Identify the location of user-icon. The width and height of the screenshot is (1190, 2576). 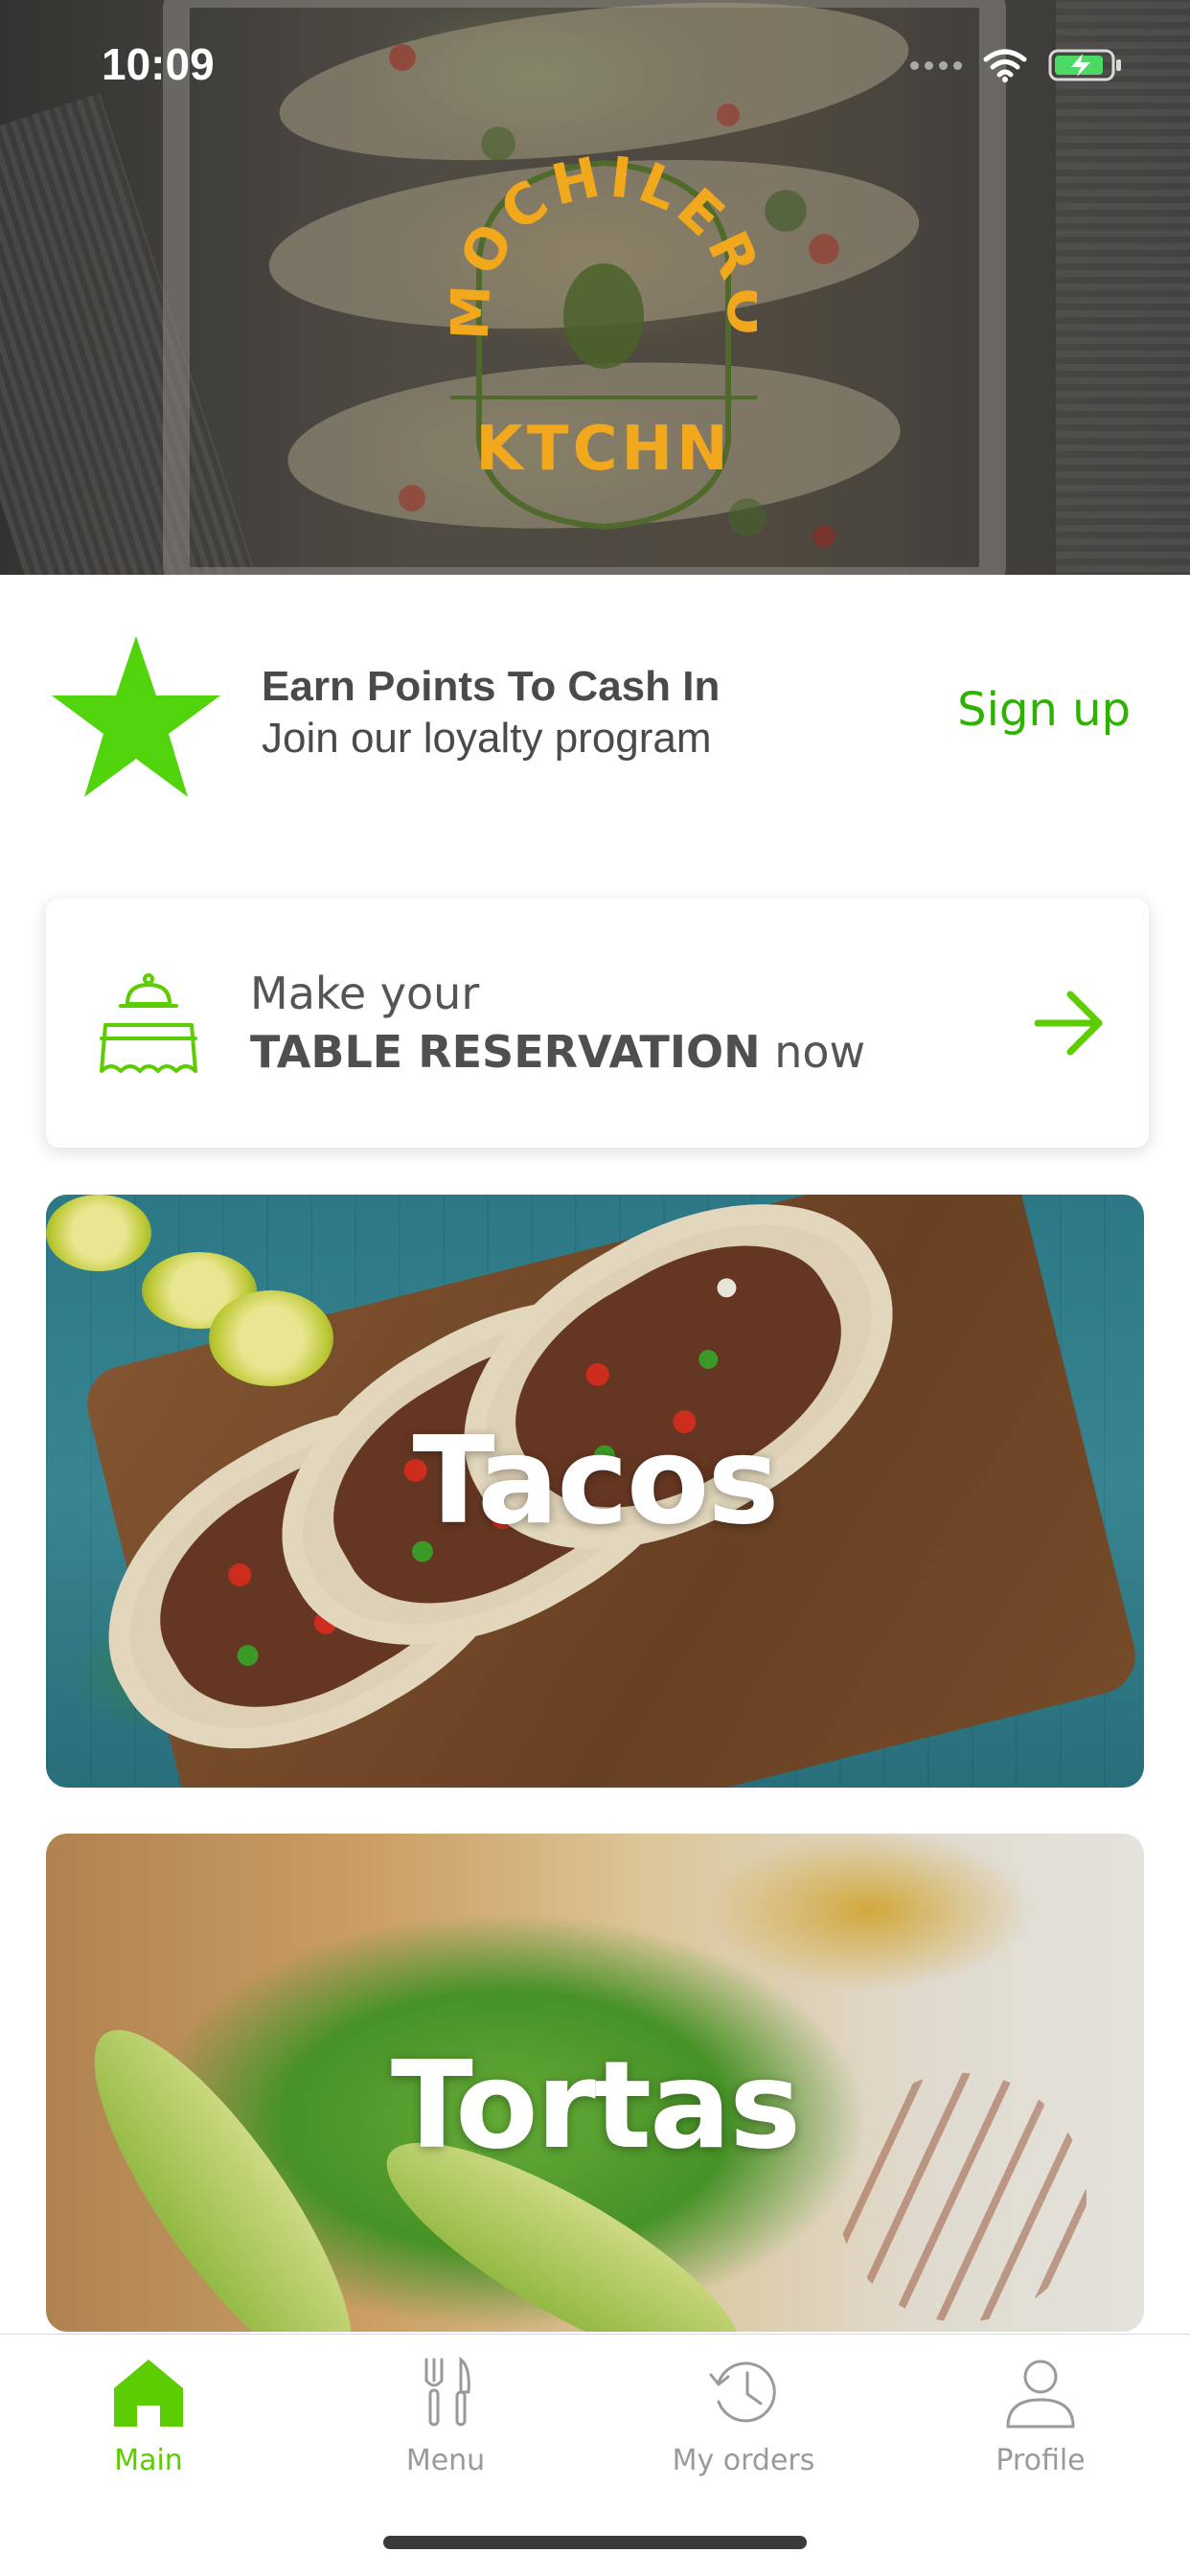
(1040, 2393).